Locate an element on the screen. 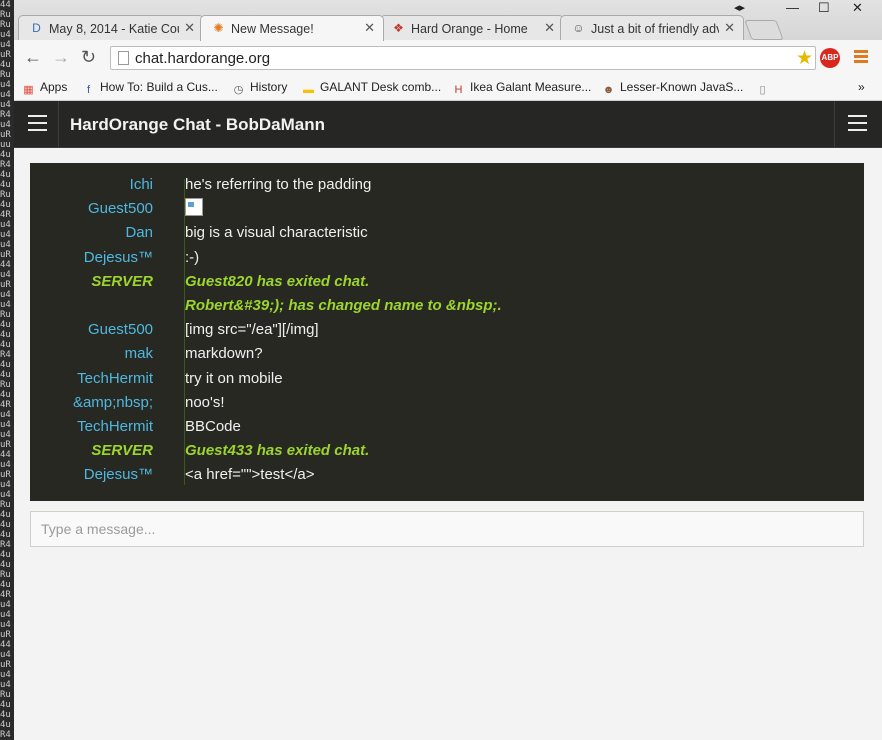 This screenshot has height=740, width=882. bookmark-blank: ▯ is located at coordinates (765, 88).